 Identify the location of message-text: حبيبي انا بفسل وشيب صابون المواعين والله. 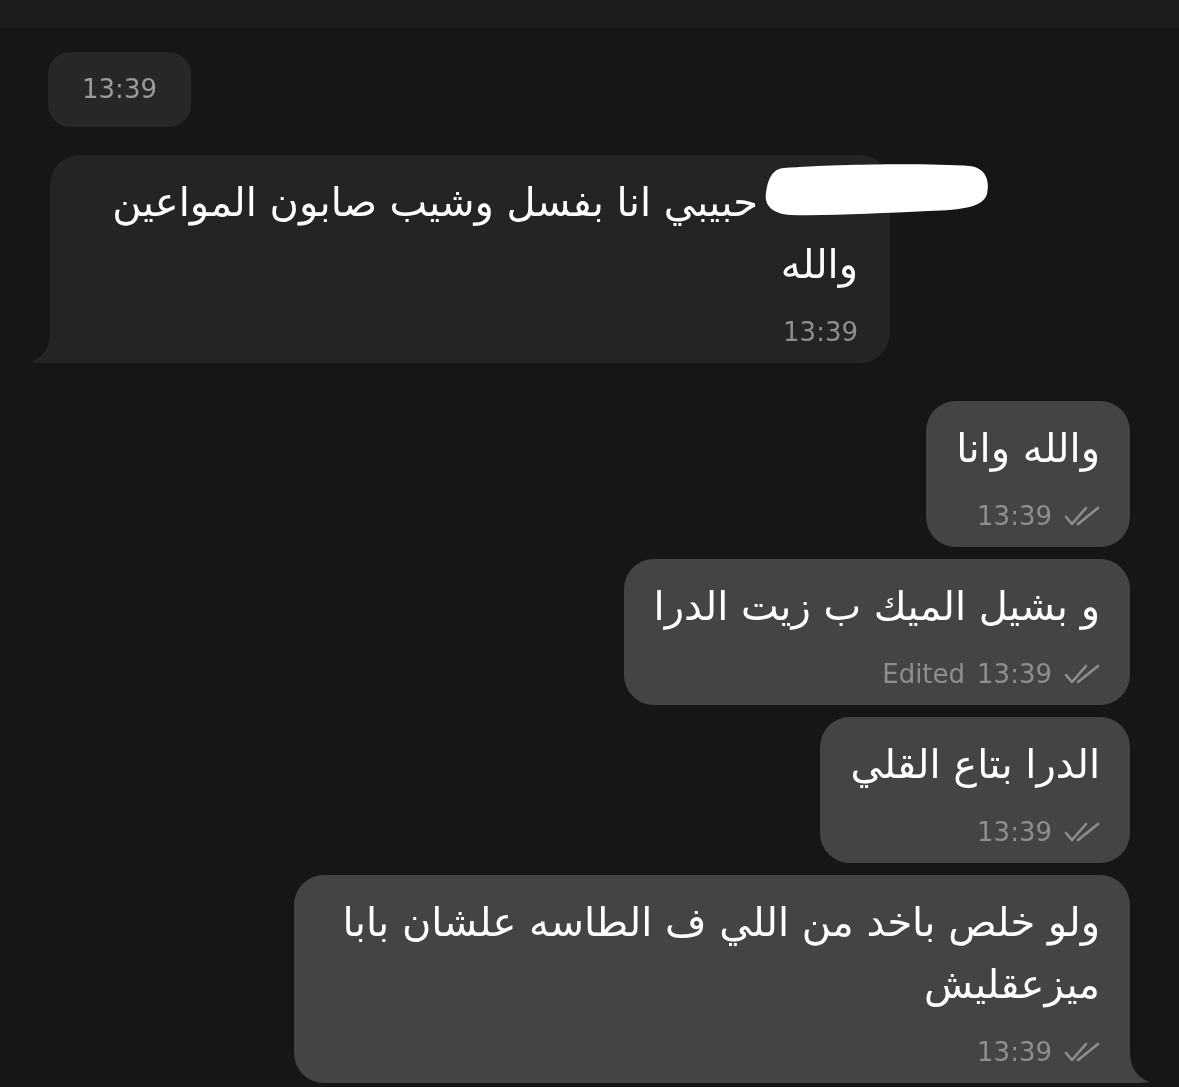
(484, 234).